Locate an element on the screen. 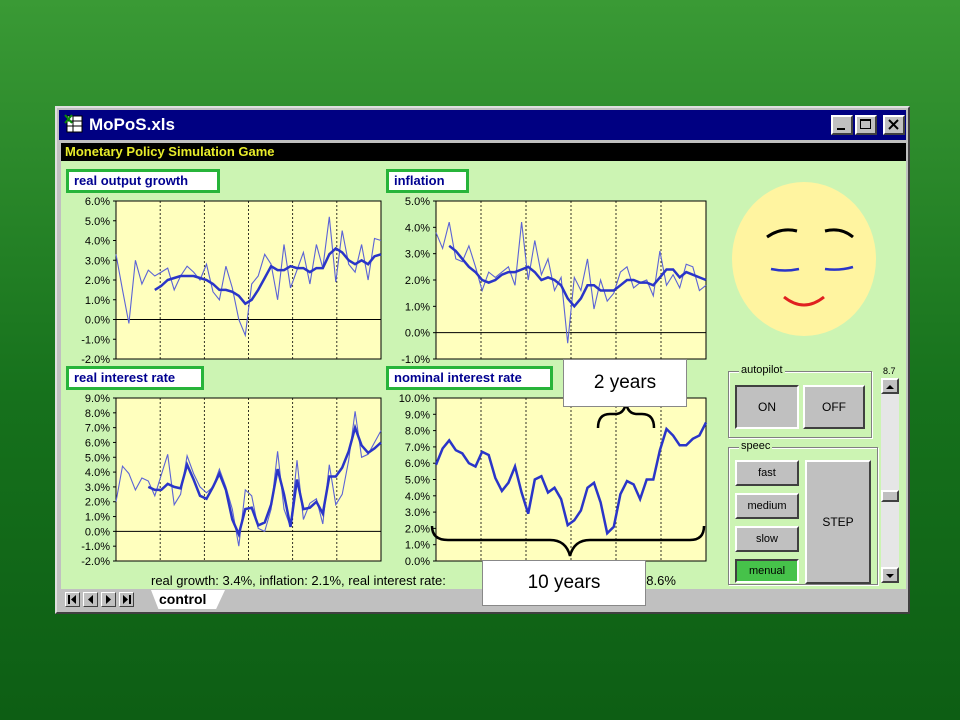  chart-title-nominal: nominal interest rate is located at coordinates (469, 378).